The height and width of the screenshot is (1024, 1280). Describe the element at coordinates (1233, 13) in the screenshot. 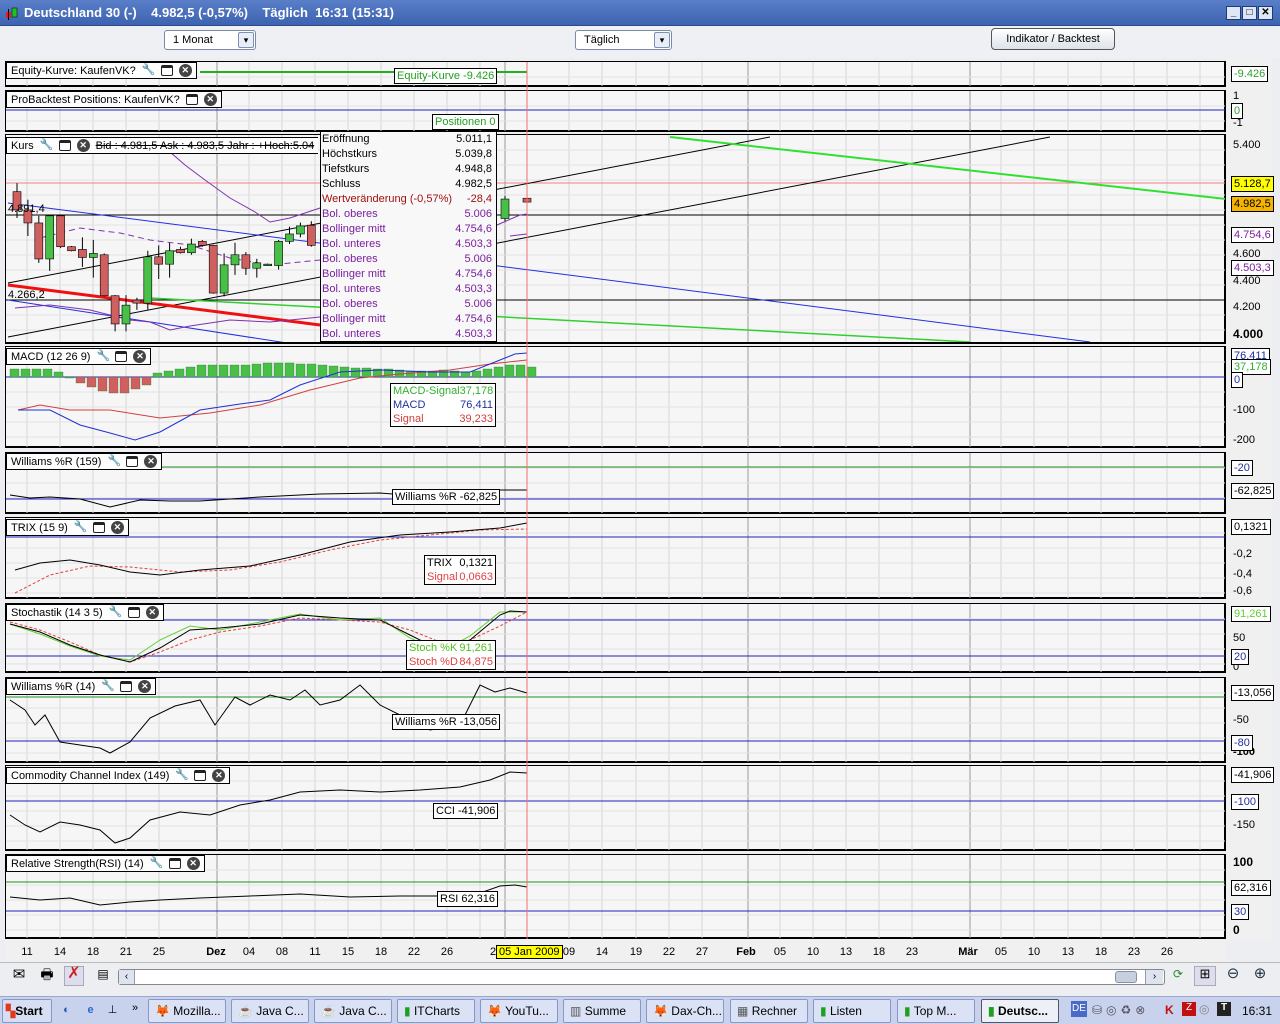

I see `minimize-button: _` at that location.